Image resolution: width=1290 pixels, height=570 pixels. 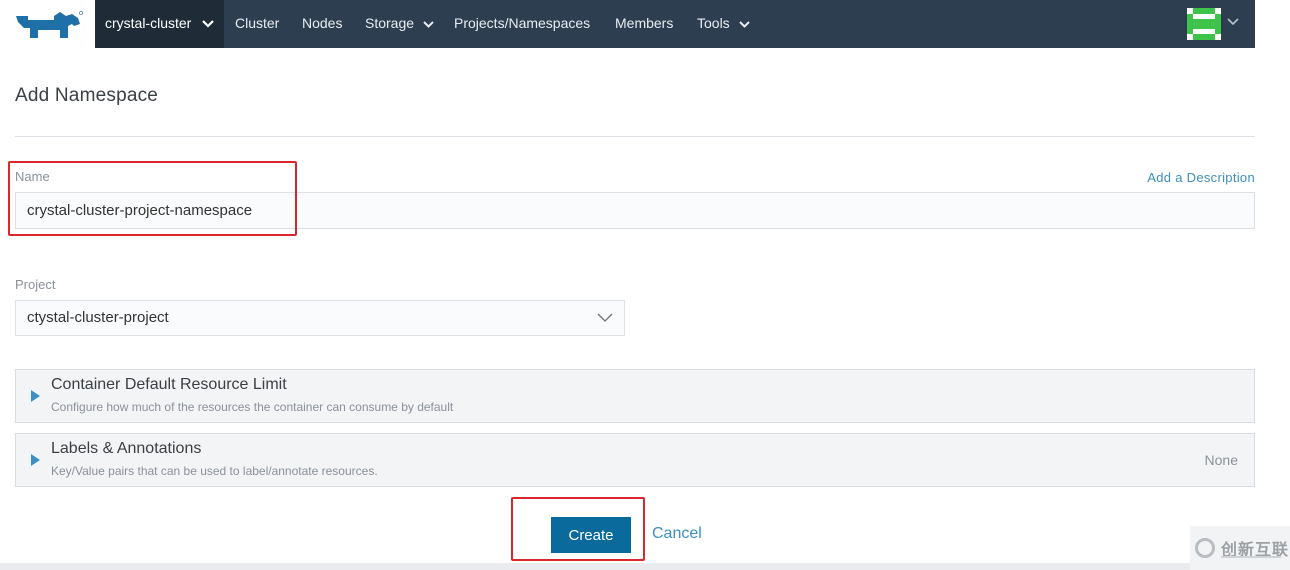 What do you see at coordinates (1205, 548) in the screenshot?
I see `watermark-logo-icon` at bounding box center [1205, 548].